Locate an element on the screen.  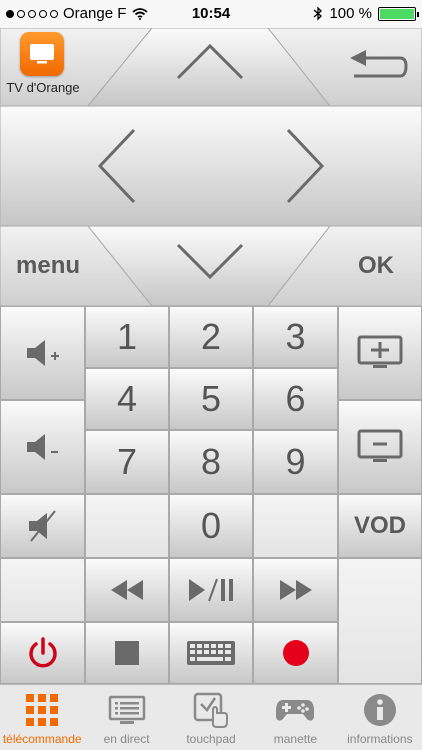
empty-slot-left is located at coordinates (42, 590).